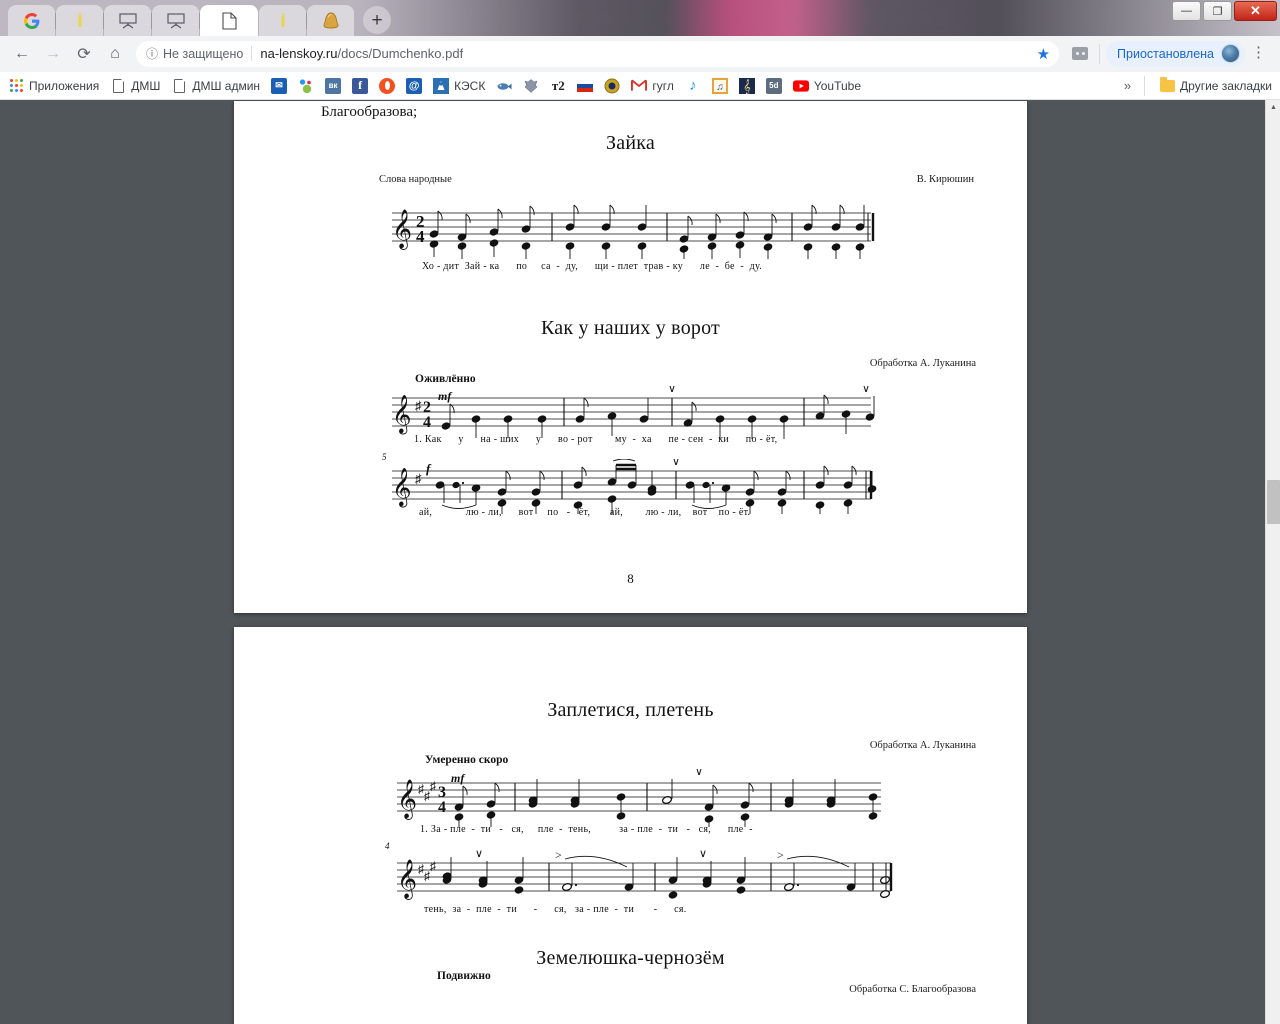  I want to click on document-icon, so click(179, 86).